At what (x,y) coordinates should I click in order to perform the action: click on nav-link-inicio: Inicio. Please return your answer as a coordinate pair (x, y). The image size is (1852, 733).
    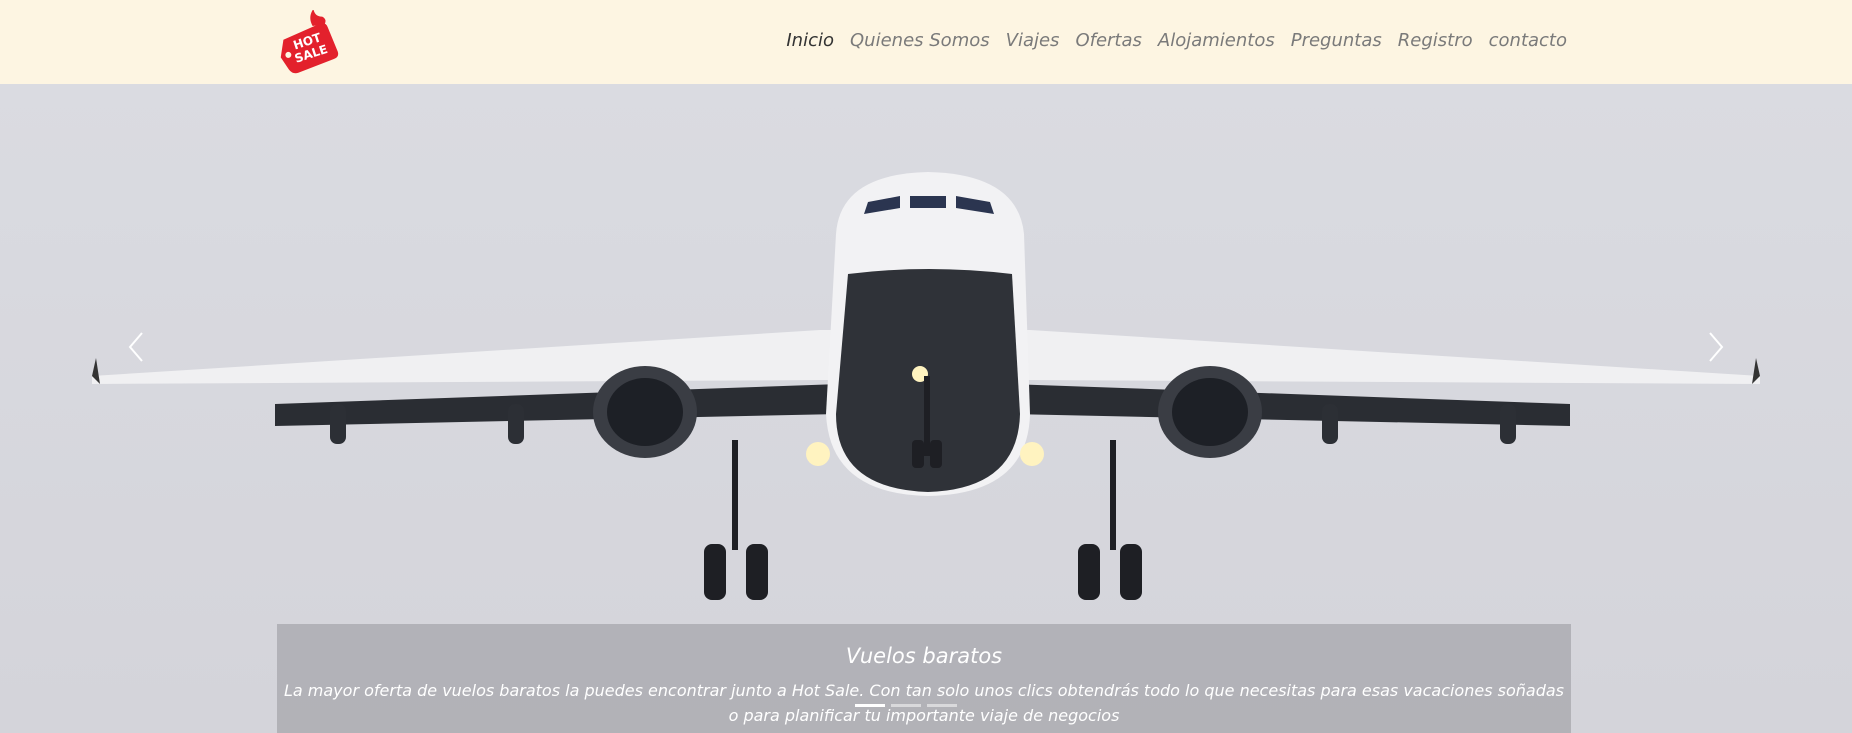
    Looking at the image, I should click on (810, 40).